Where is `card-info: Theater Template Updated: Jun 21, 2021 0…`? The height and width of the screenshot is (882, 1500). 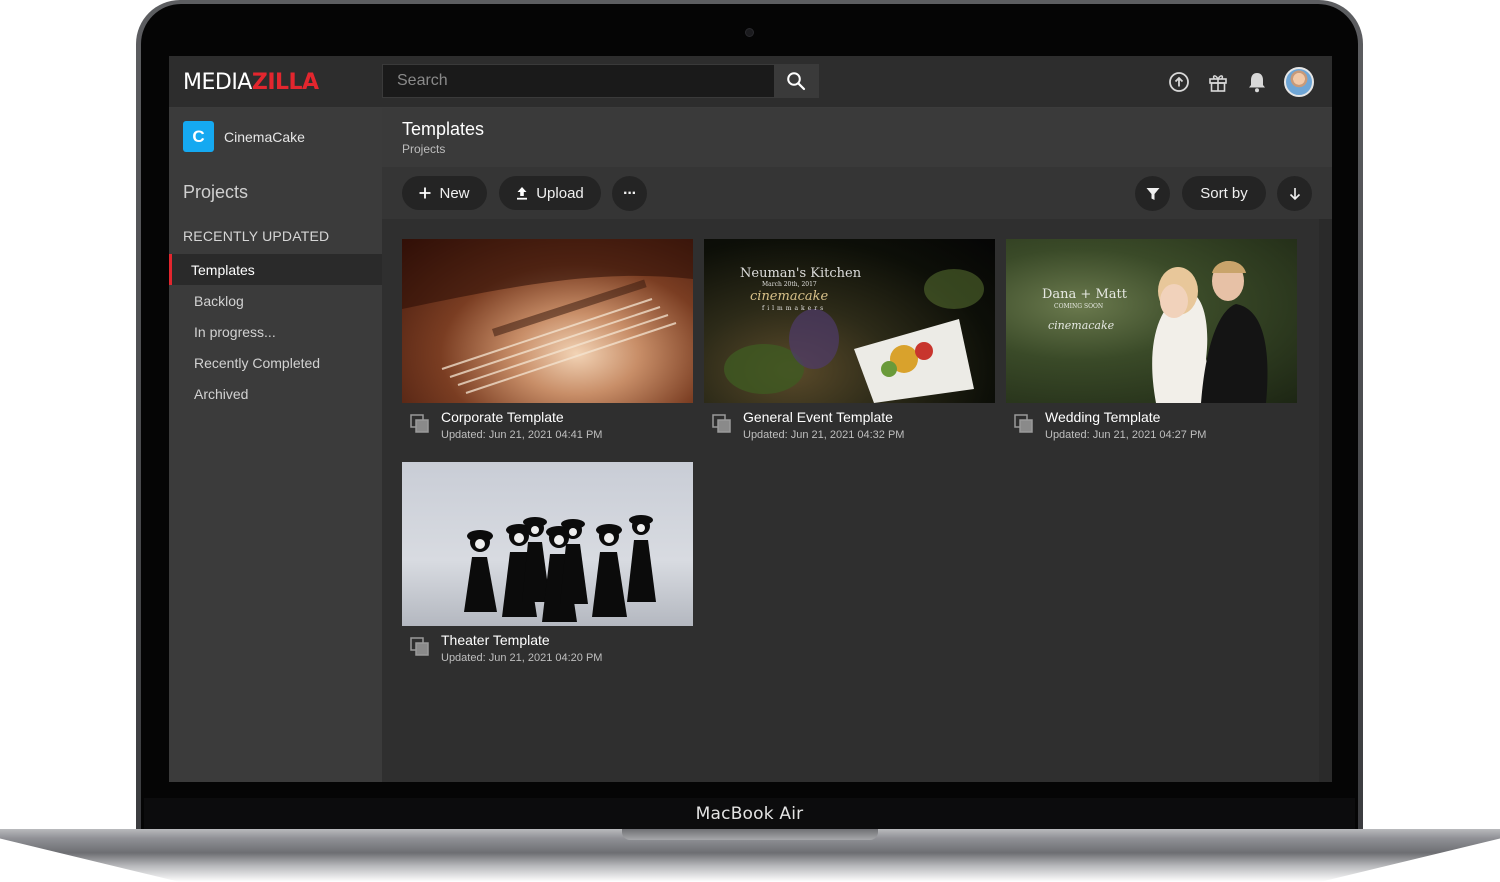 card-info: Theater Template Updated: Jun 21, 2021 0… is located at coordinates (547, 648).